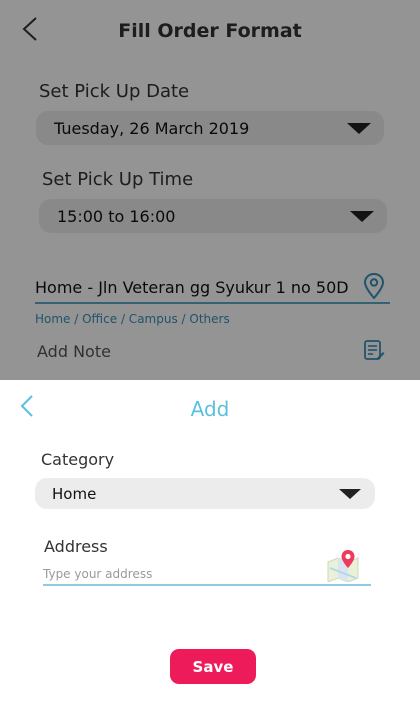 This screenshot has height=720, width=420. Describe the element at coordinates (350, 493) in the screenshot. I see `caret-down-icon` at that location.